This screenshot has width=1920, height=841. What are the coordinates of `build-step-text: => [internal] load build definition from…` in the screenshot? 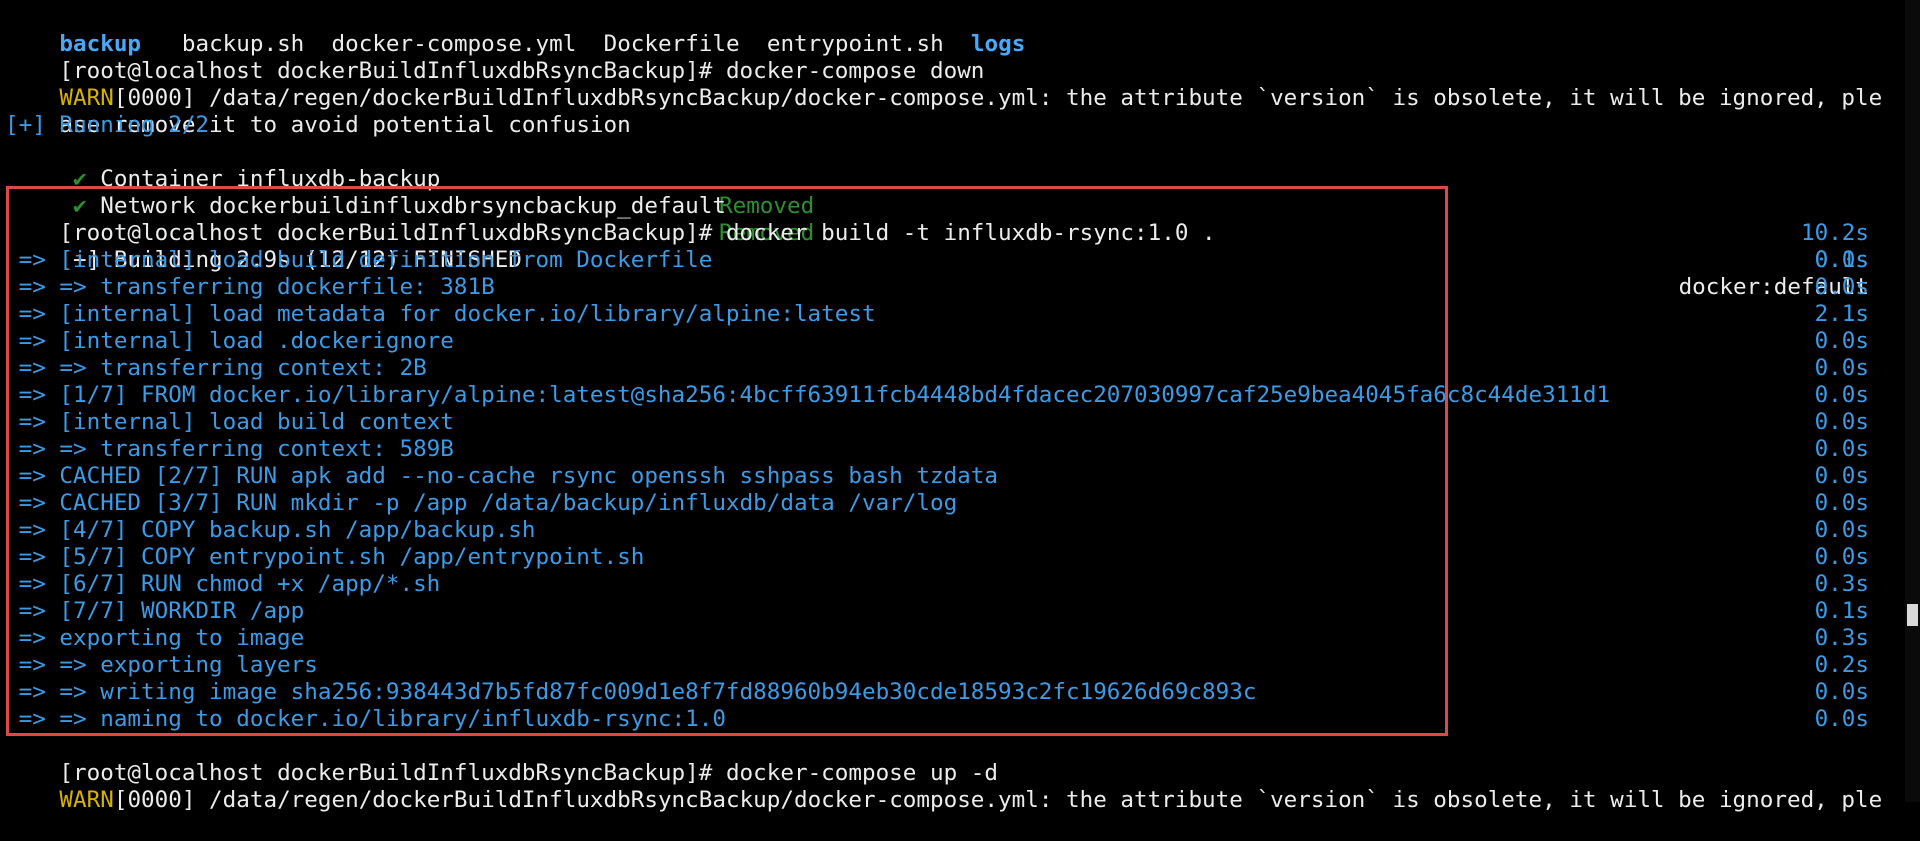 It's located at (359, 260).